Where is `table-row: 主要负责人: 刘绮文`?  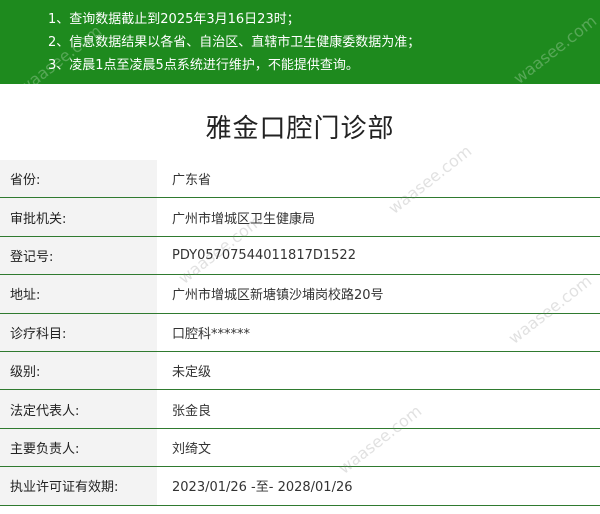
table-row: 主要负责人: 刘绮文 is located at coordinates (300, 448).